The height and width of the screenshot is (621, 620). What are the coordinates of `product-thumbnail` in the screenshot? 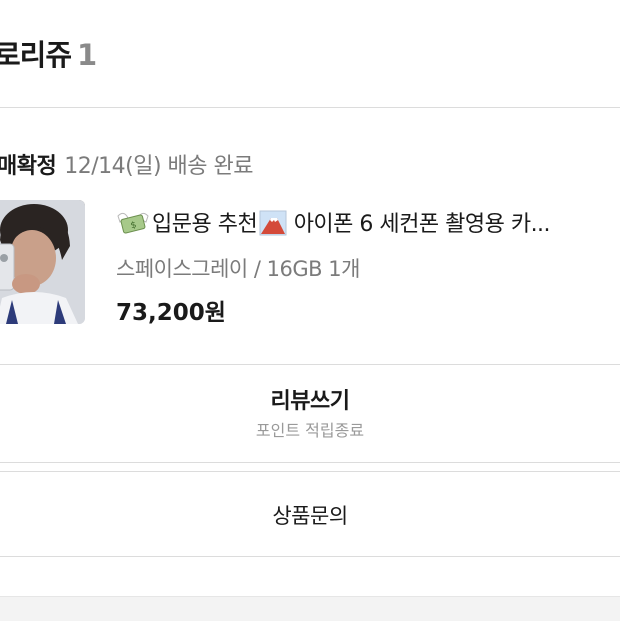 It's located at (42, 262).